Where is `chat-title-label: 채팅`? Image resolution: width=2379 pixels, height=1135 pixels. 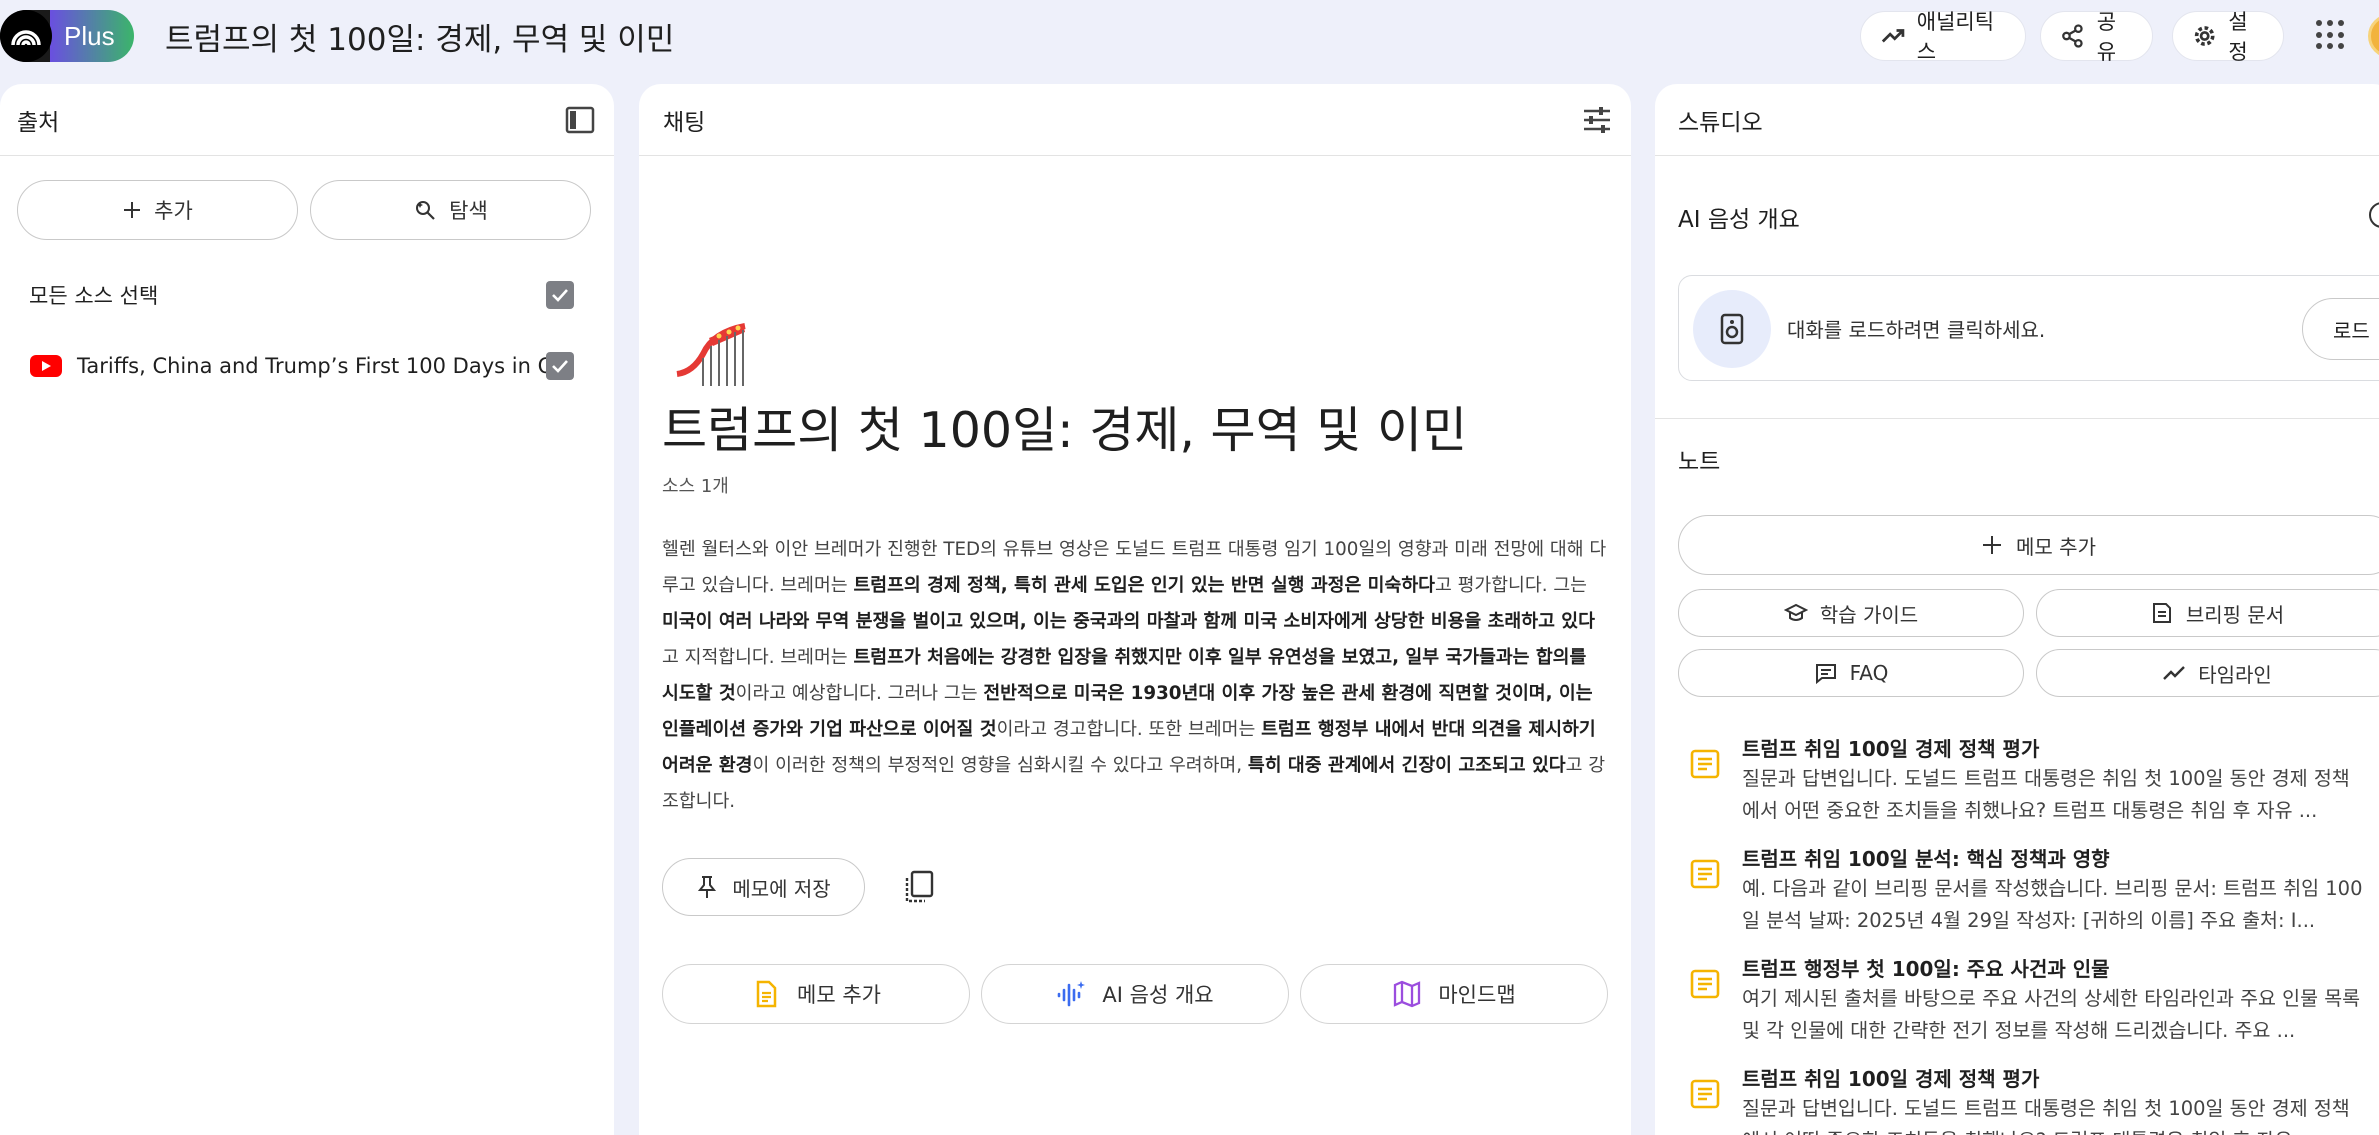 chat-title-label: 채팅 is located at coordinates (684, 122).